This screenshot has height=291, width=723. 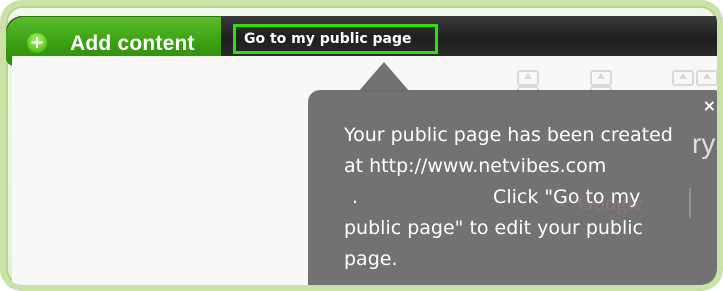 What do you see at coordinates (37, 43) in the screenshot?
I see `plus-icon: +` at bounding box center [37, 43].